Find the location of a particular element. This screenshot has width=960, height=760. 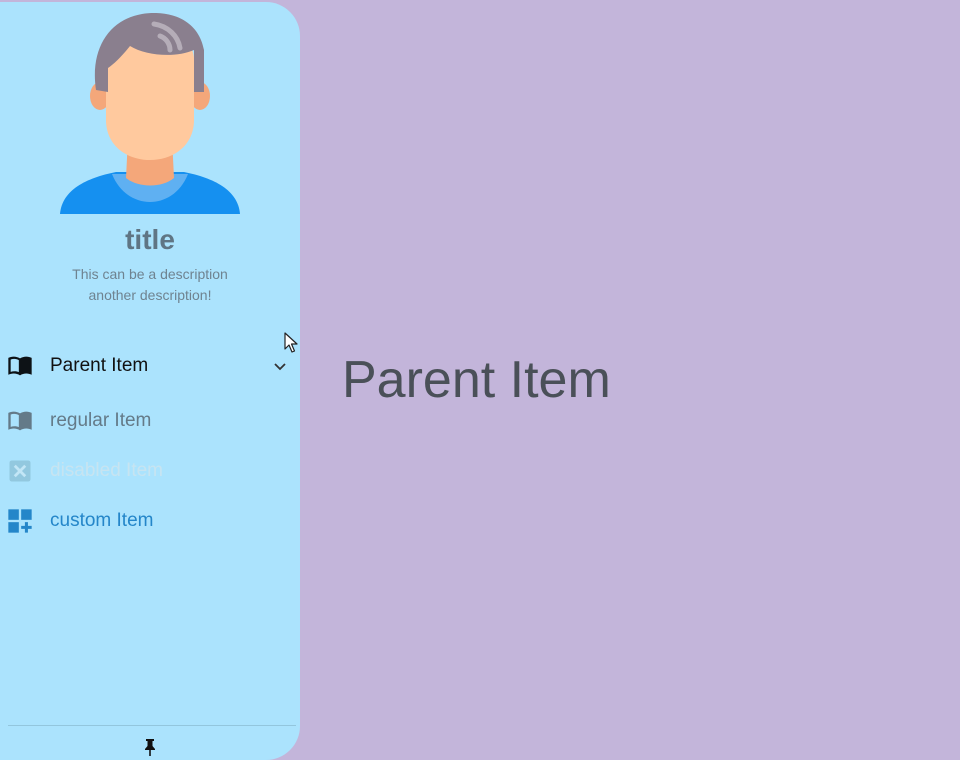

sidebar-item-custom: custom Item is located at coordinates (150, 521).